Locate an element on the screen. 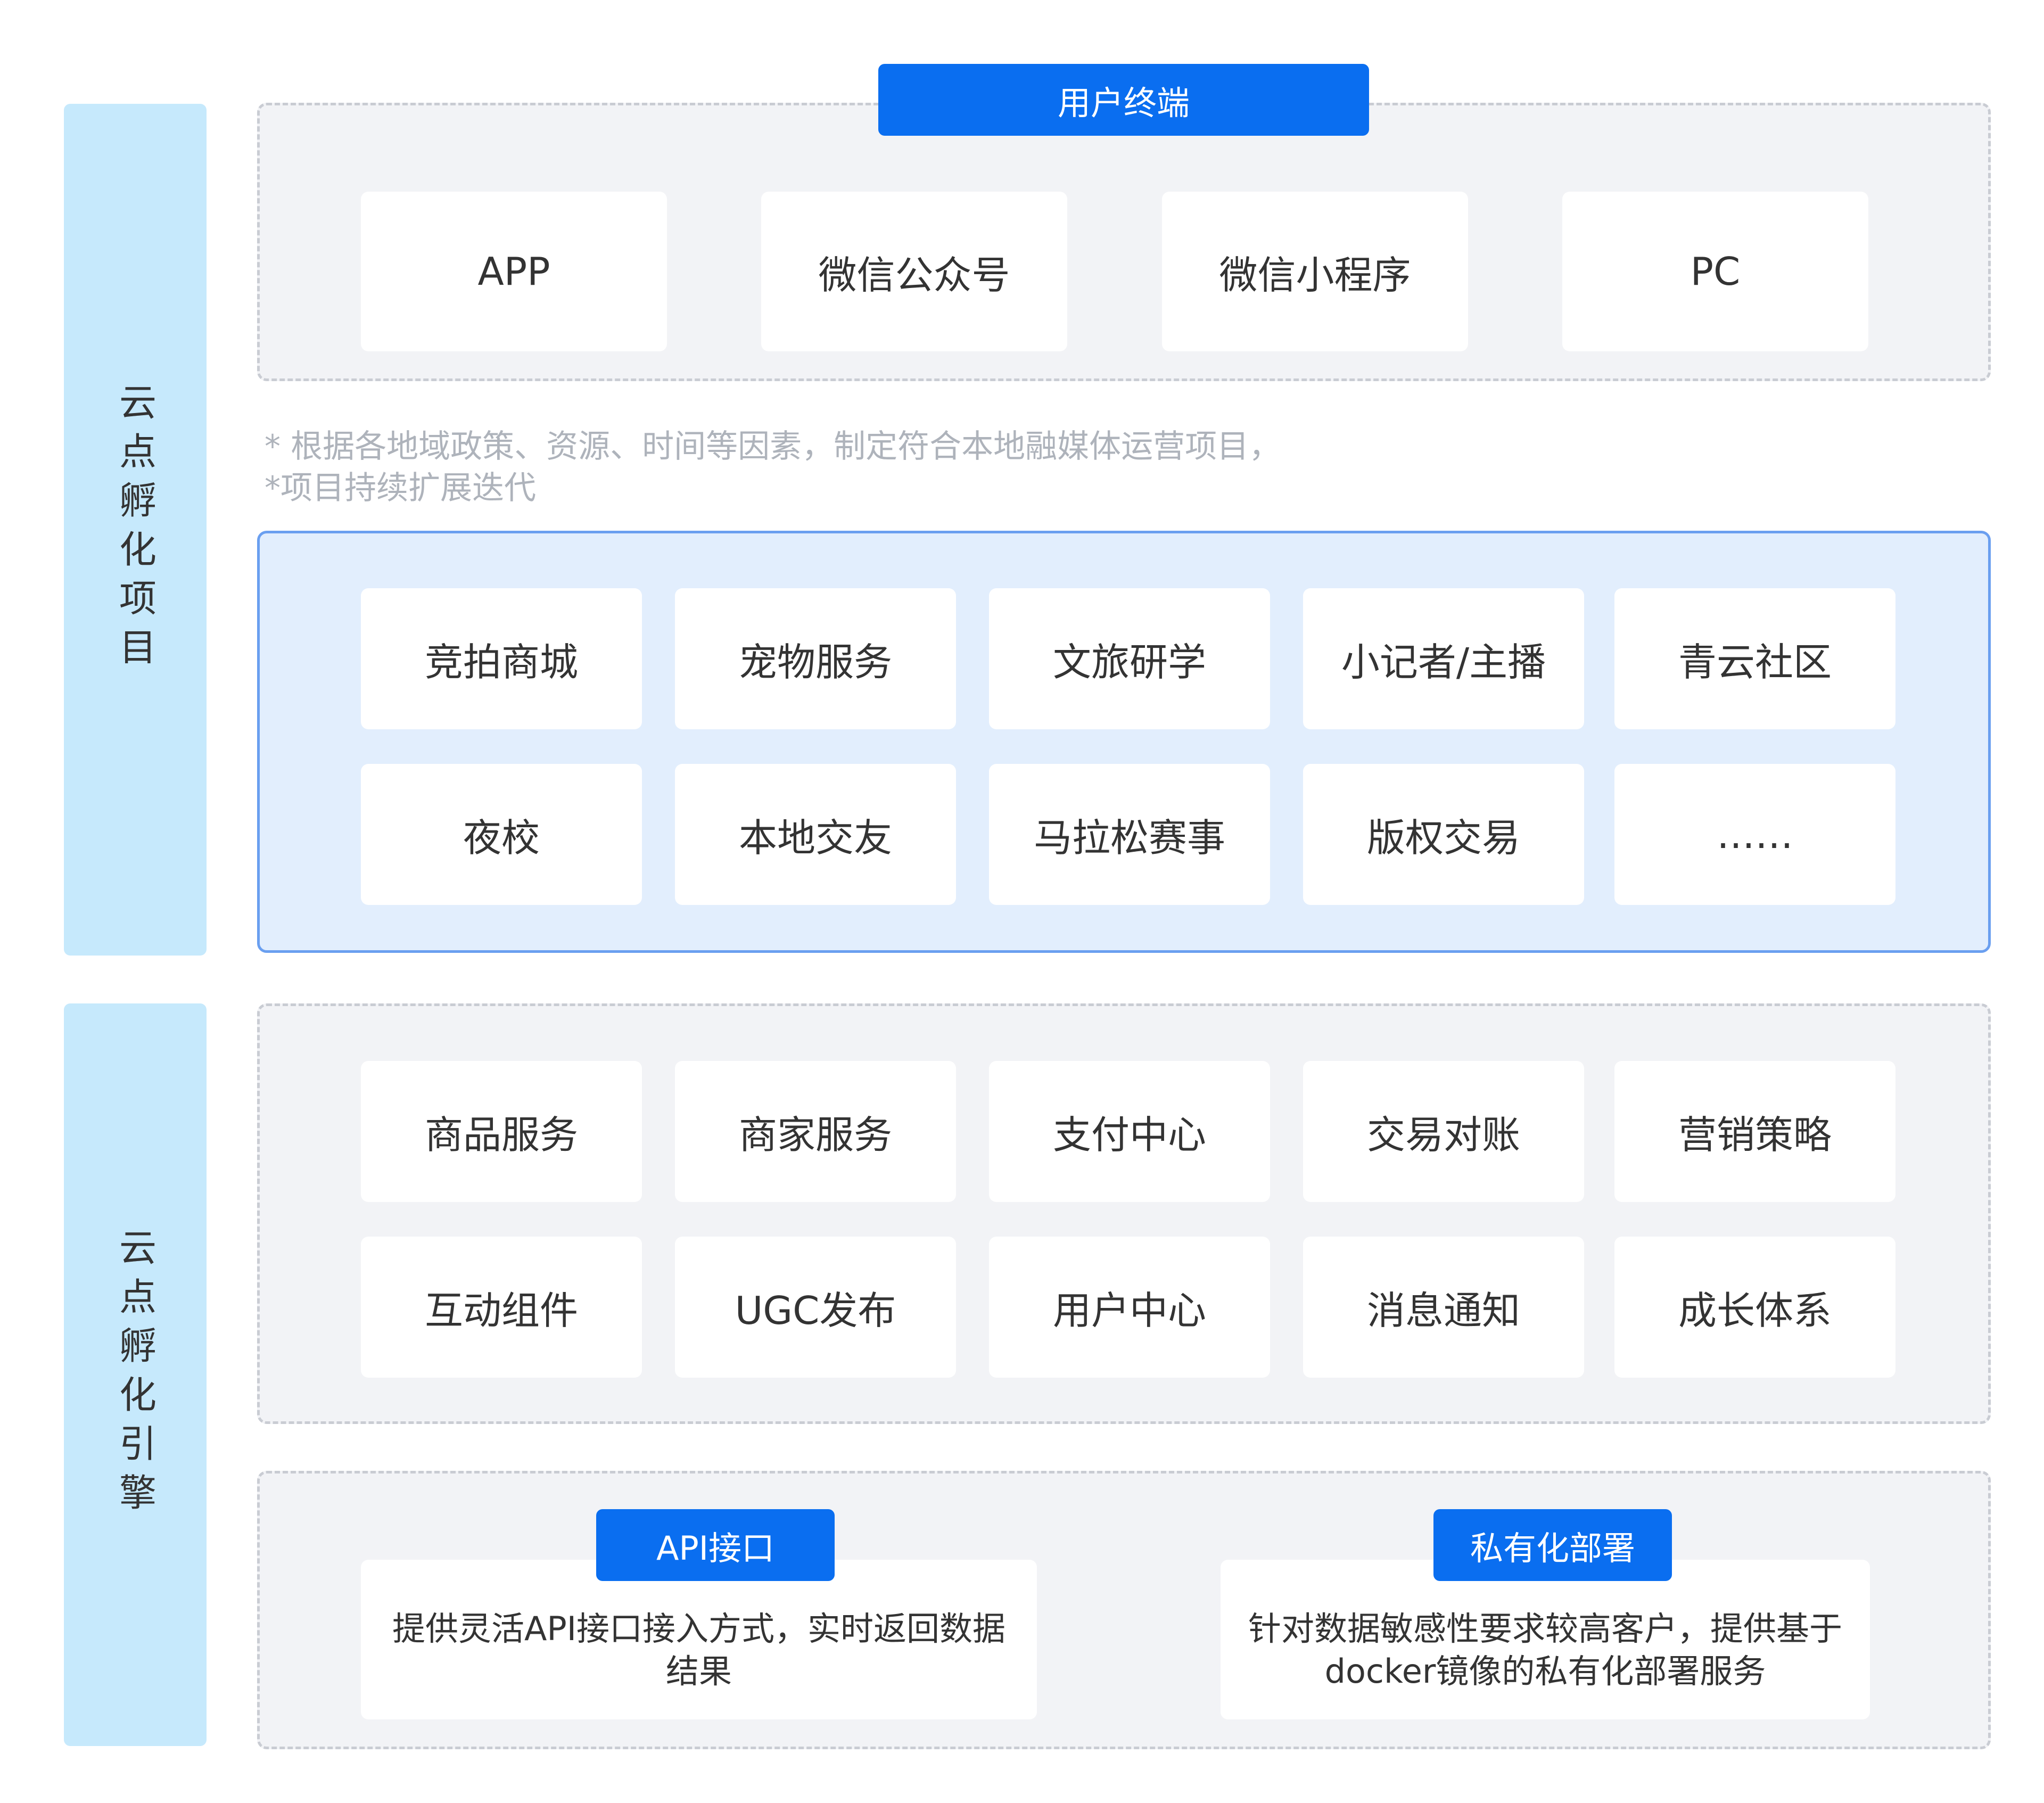 This screenshot has height=1803, width=2044. incubation-projects-label-text: 云点孵化项目 is located at coordinates (135, 530).